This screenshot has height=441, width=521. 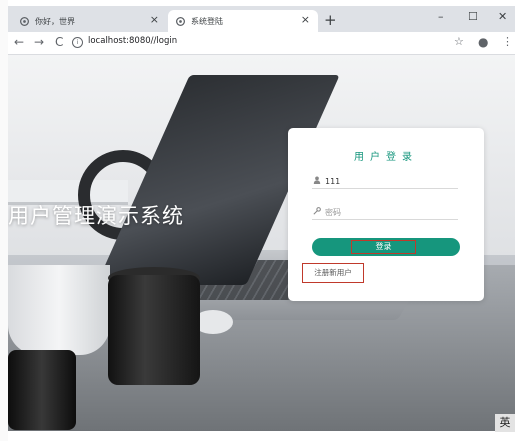 I want to click on login-button-label: 登录, so click(x=383, y=247).